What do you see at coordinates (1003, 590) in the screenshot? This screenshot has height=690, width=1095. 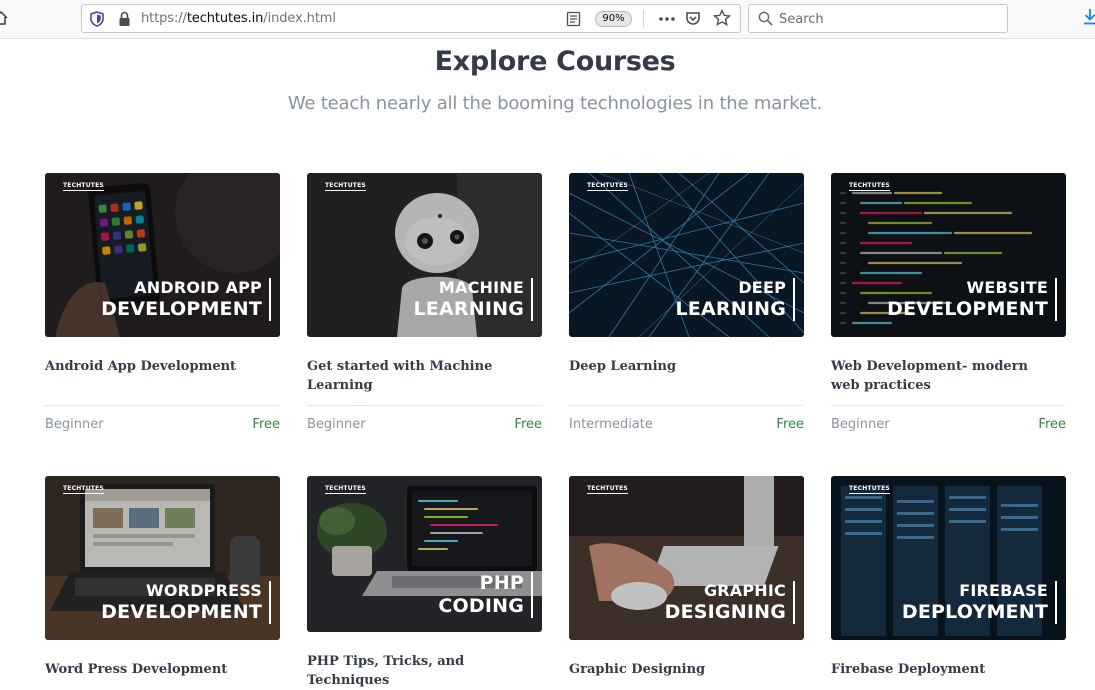 I see `caption-line-1: FIREBASE` at bounding box center [1003, 590].